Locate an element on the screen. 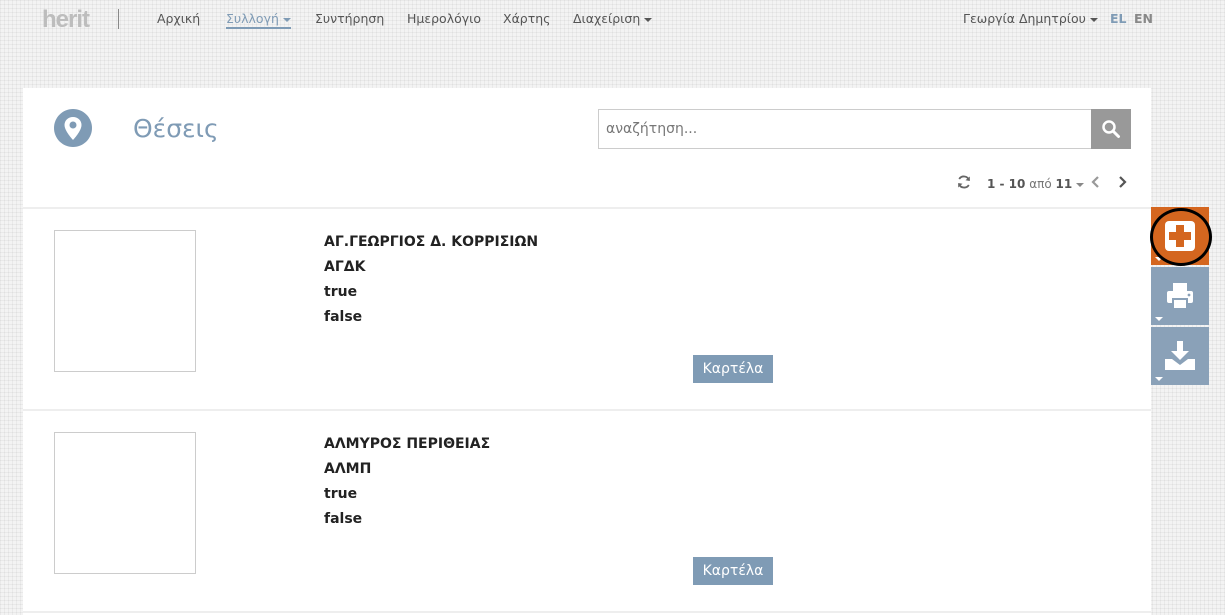 The image size is (1225, 615). pager-info: 1 - 10 από 11 is located at coordinates (1036, 184).